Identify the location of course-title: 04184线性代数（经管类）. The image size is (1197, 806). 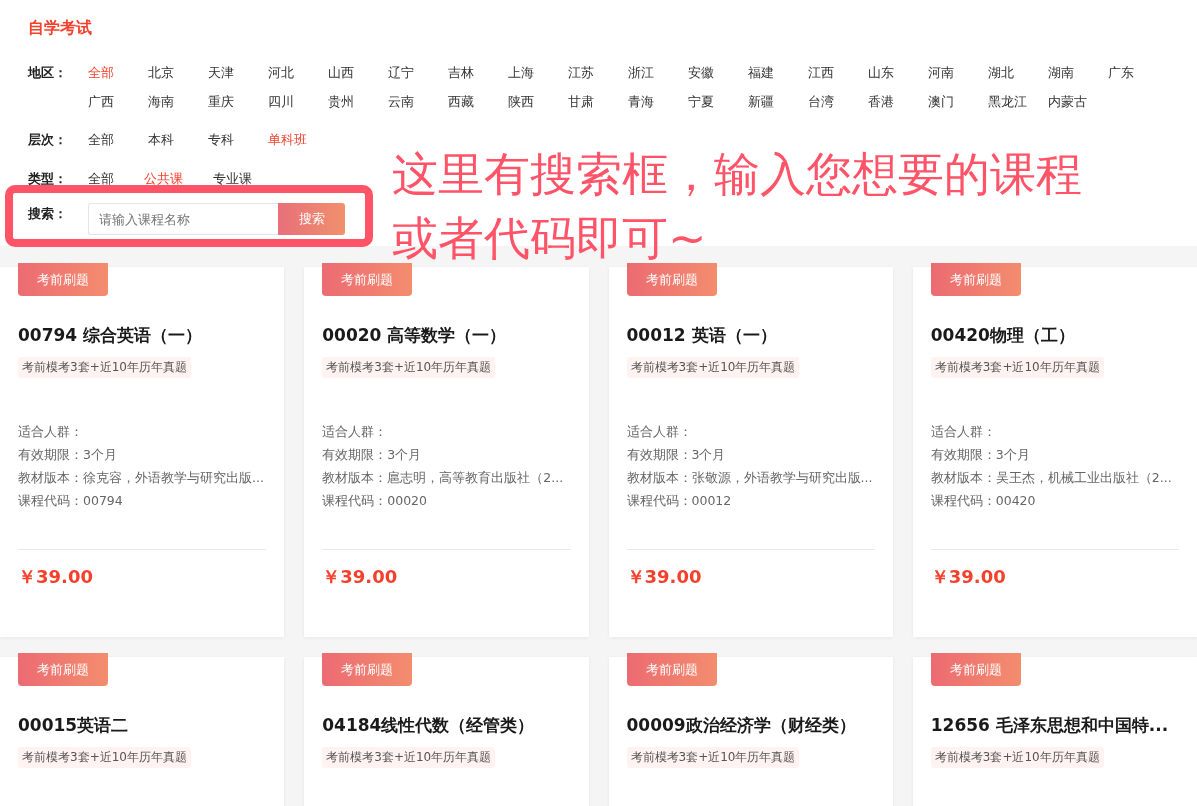
(429, 725).